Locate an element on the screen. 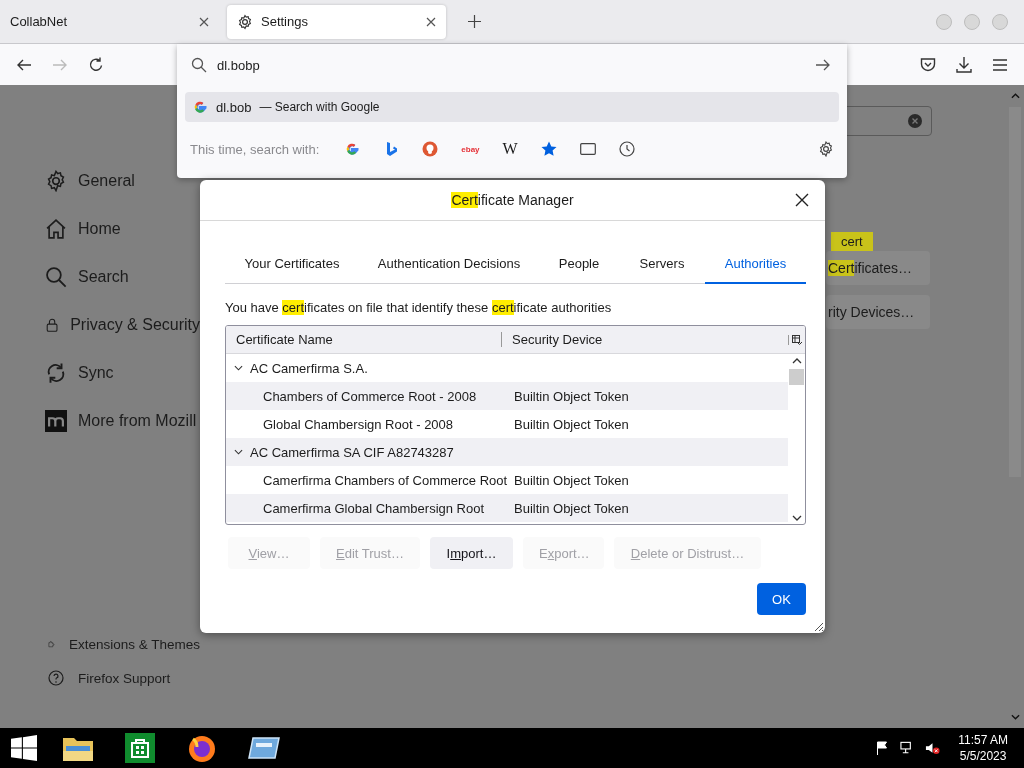 The width and height of the screenshot is (1024, 768). ok-button: OK is located at coordinates (781, 599).